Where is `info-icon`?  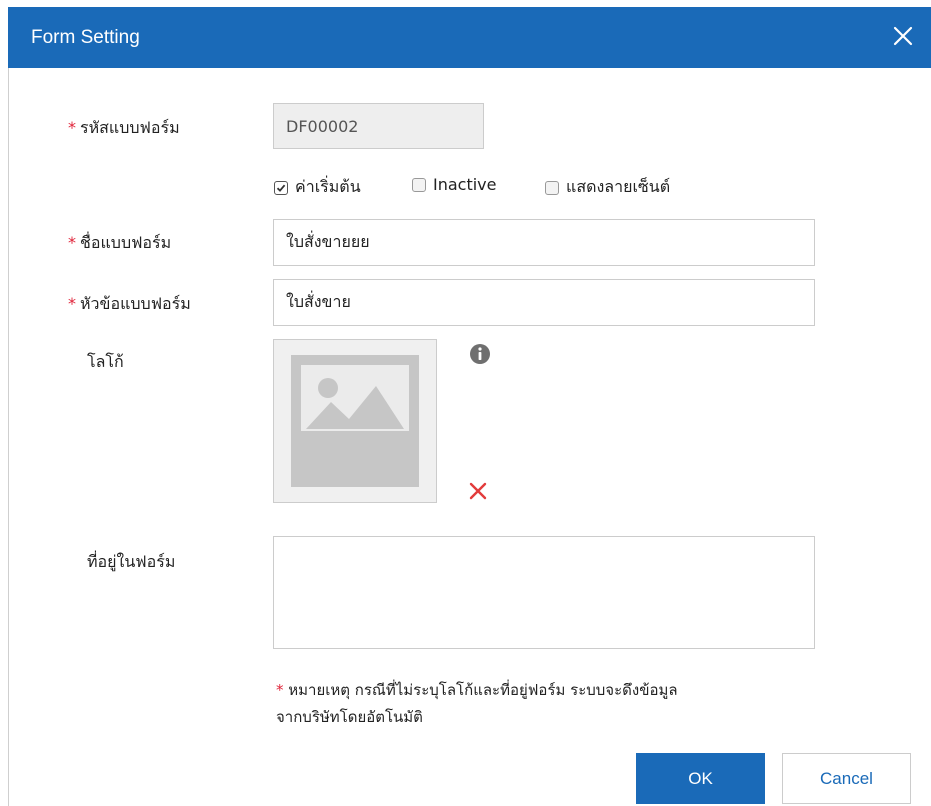
info-icon is located at coordinates (480, 354).